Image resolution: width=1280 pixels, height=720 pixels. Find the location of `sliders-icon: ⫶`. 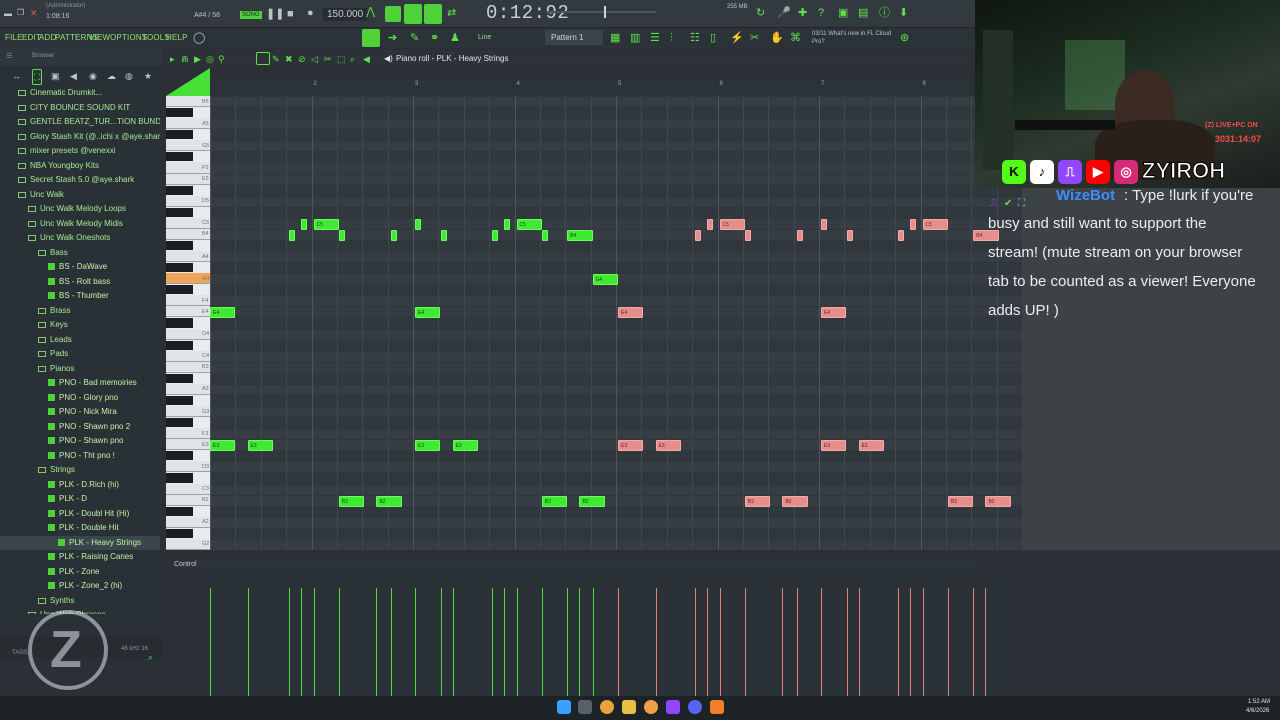

sliders-icon: ⫶ is located at coordinates (671, 38).